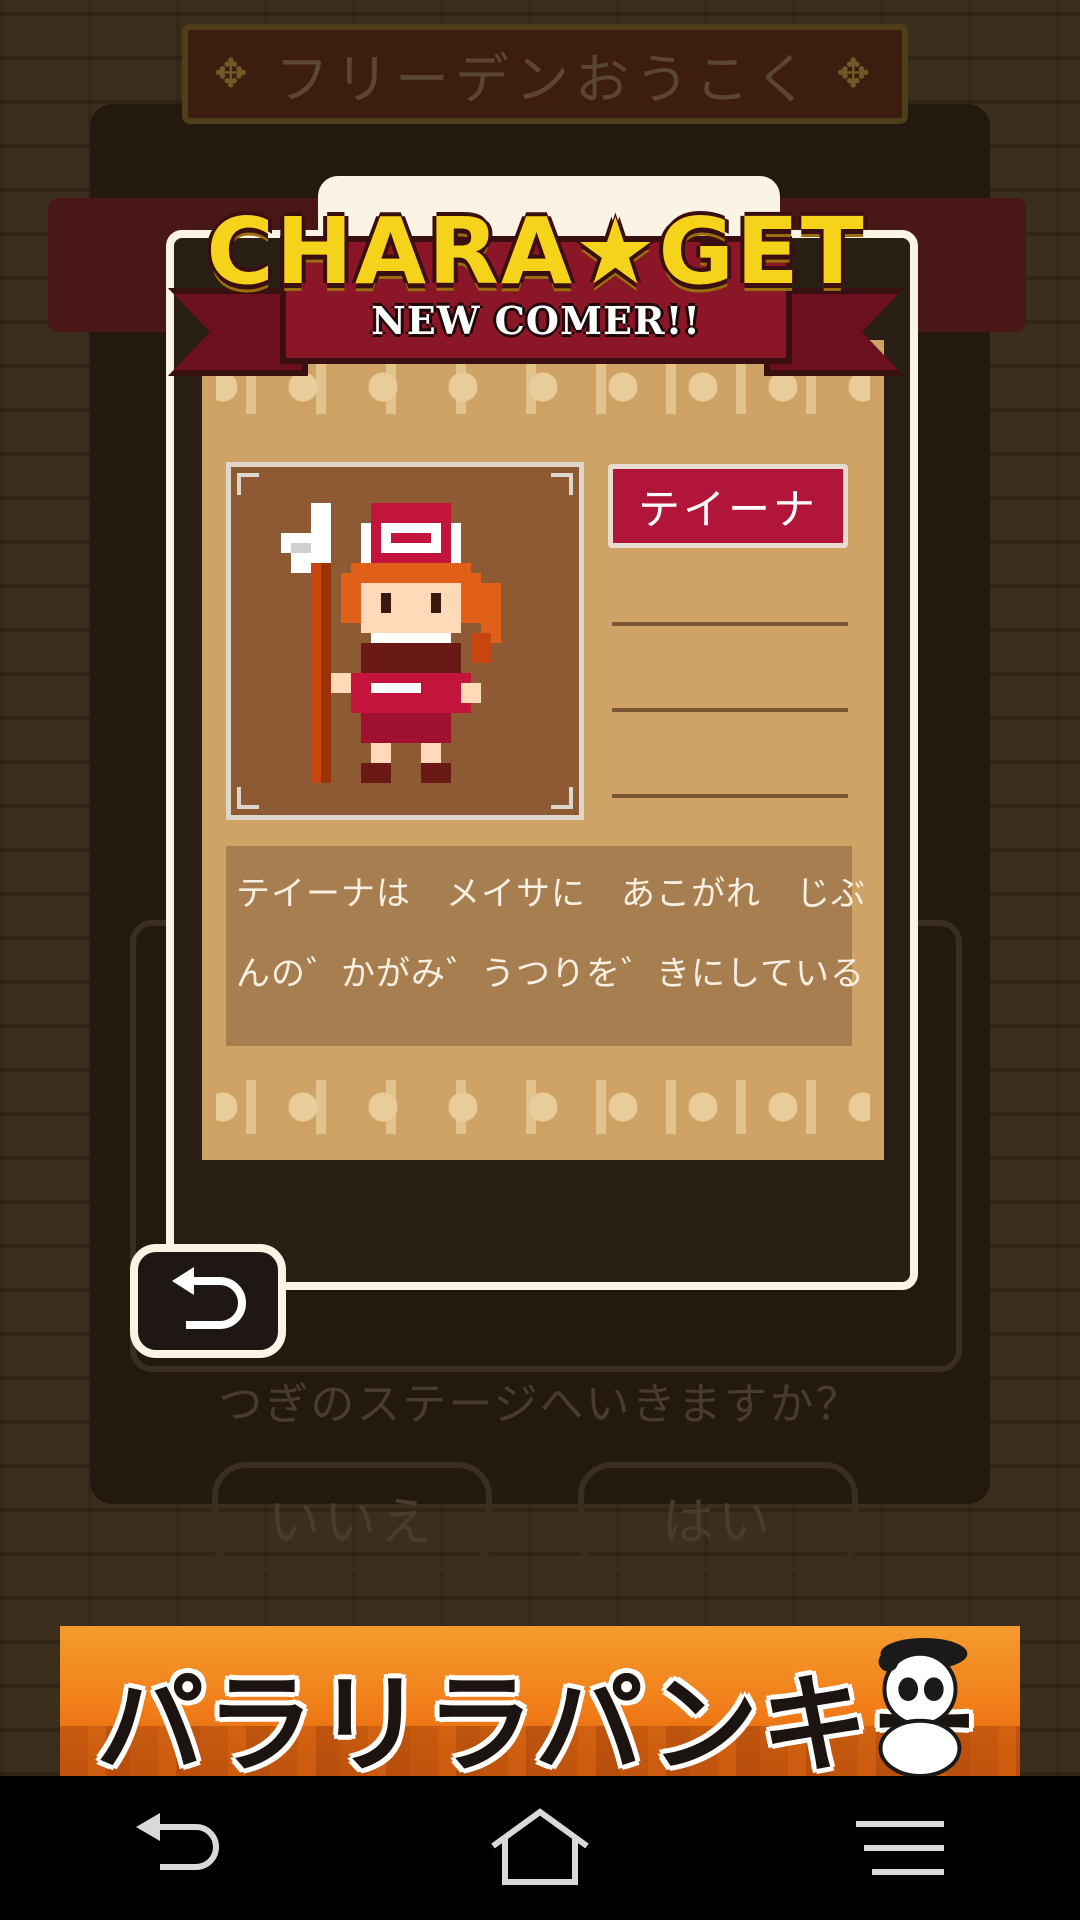  I want to click on location-title-plate: ✥ フリーデンおうこく ✥, so click(545, 74).